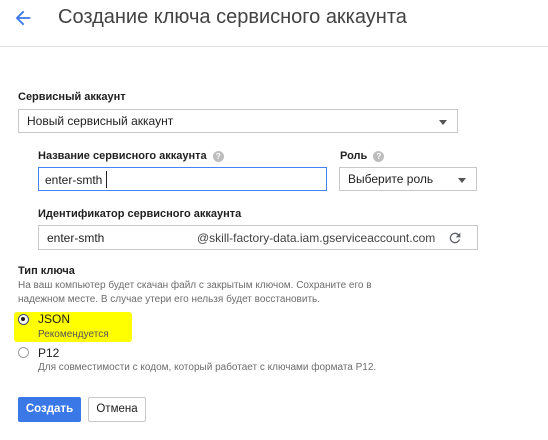  What do you see at coordinates (49, 409) in the screenshot?
I see `create-button: Создать` at bounding box center [49, 409].